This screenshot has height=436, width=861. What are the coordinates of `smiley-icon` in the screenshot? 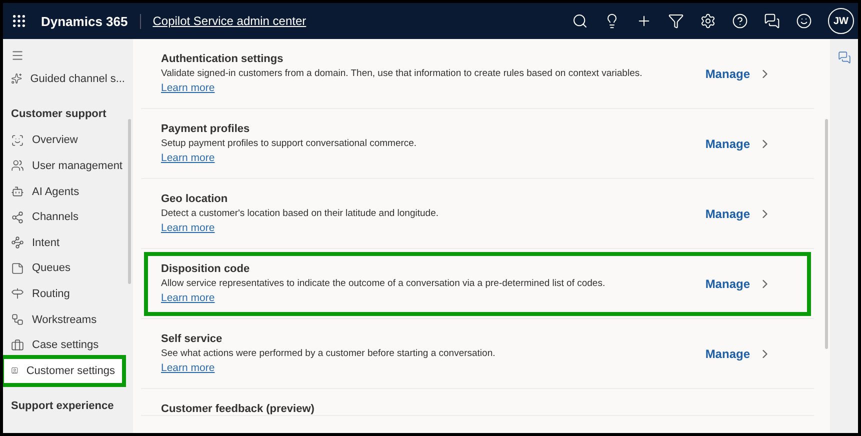 It's located at (804, 21).